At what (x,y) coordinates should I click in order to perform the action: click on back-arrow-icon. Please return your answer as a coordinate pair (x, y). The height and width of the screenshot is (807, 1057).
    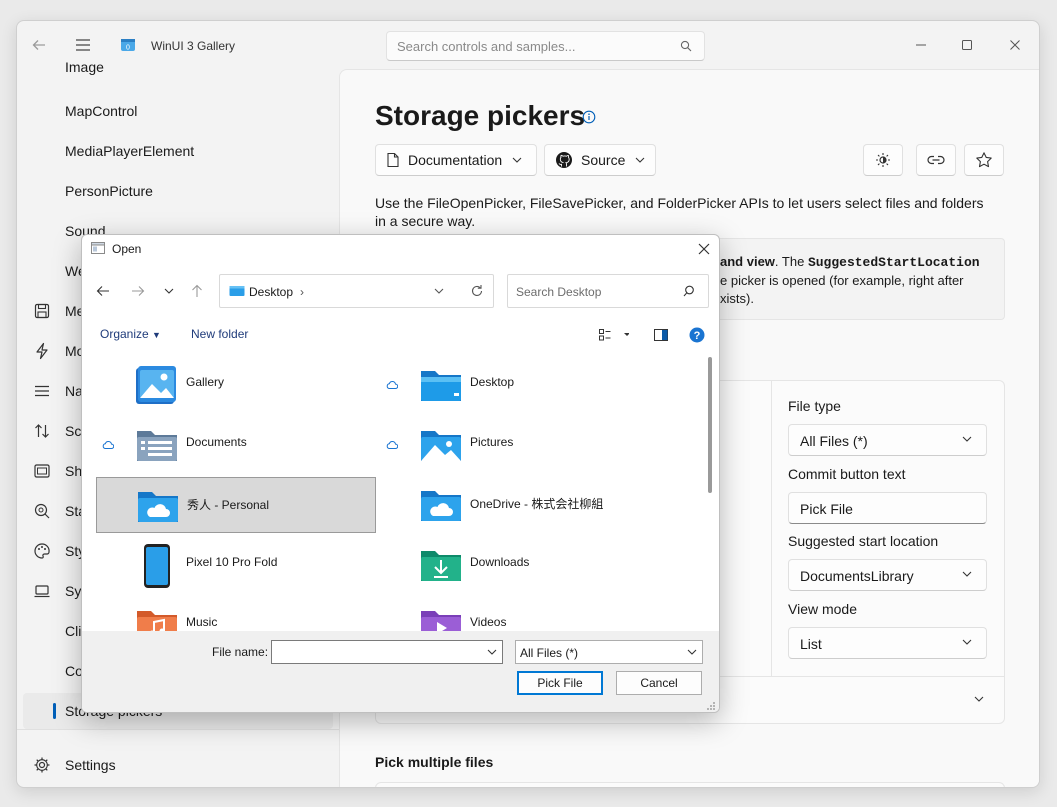
    Looking at the image, I should click on (103, 291).